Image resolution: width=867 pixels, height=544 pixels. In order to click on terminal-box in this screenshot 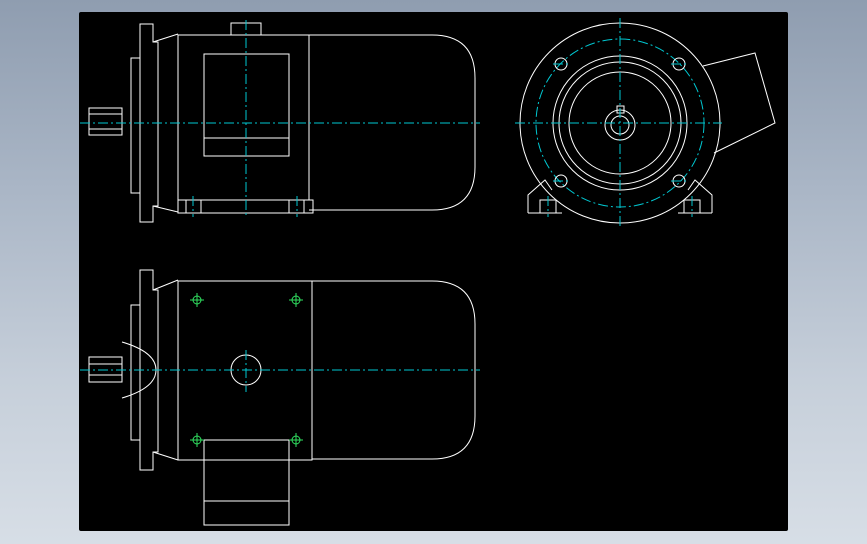, I will do `click(739, 103)`.